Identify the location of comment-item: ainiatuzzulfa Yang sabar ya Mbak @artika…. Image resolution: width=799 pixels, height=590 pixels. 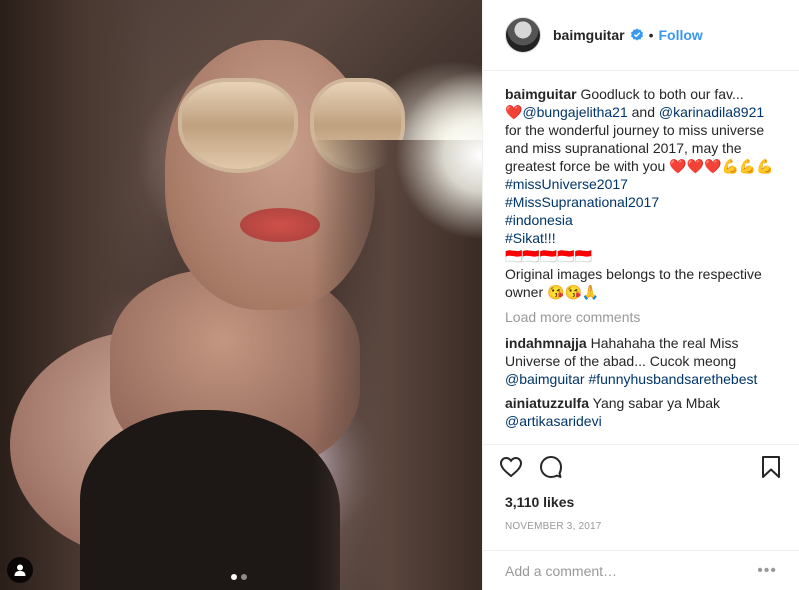
(641, 412).